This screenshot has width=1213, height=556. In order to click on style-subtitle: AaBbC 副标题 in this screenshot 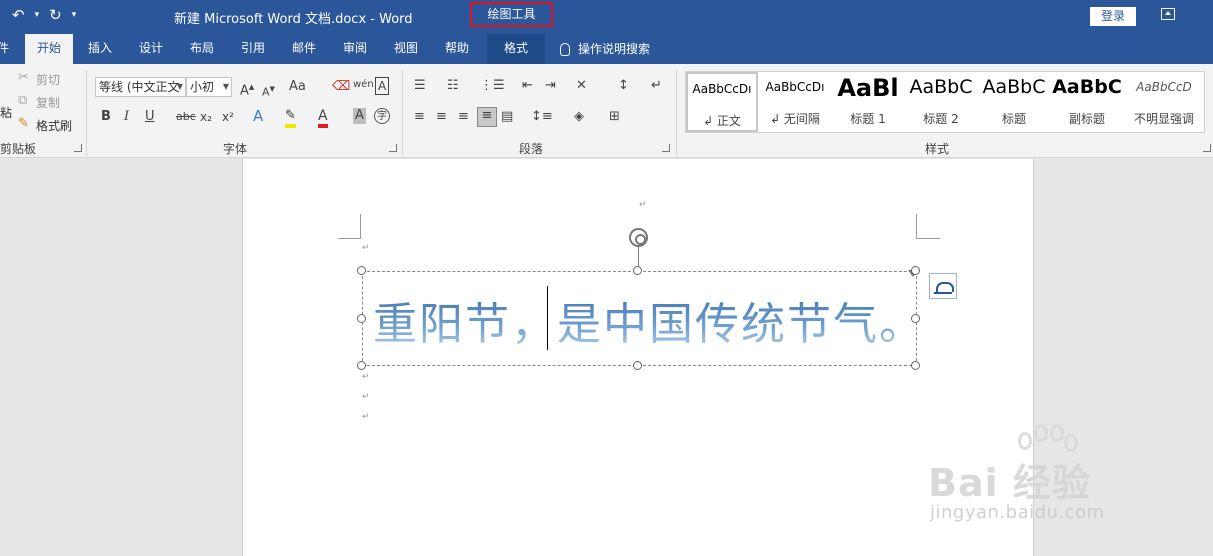, I will do `click(1087, 102)`.